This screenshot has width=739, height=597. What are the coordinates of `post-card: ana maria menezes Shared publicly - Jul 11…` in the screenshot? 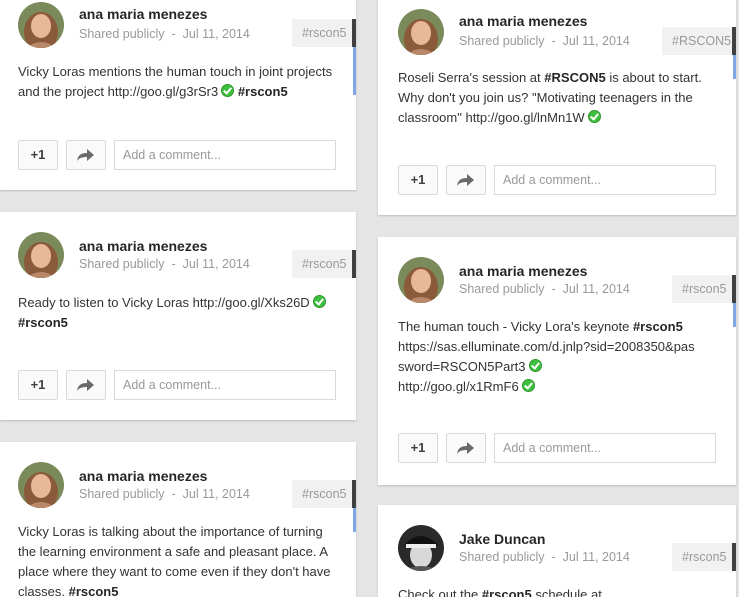 It's located at (178, 519).